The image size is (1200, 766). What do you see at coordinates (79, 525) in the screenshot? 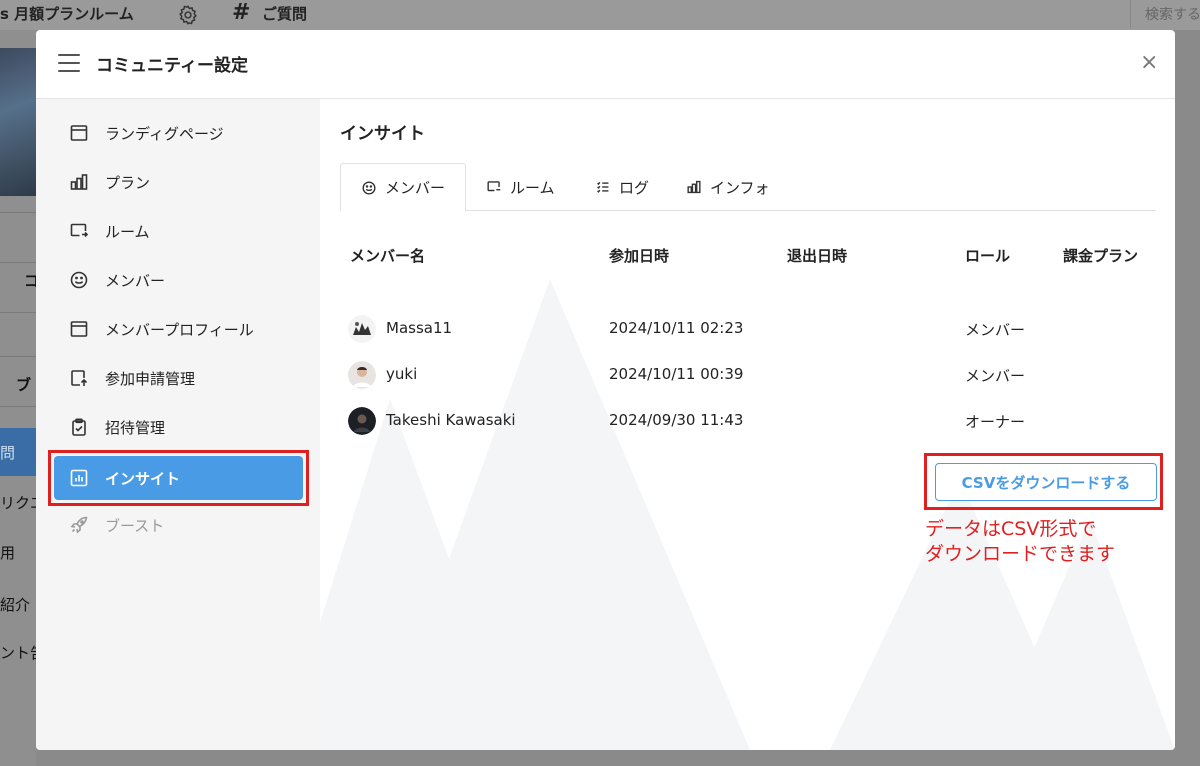
I see `rocket-icon` at bounding box center [79, 525].